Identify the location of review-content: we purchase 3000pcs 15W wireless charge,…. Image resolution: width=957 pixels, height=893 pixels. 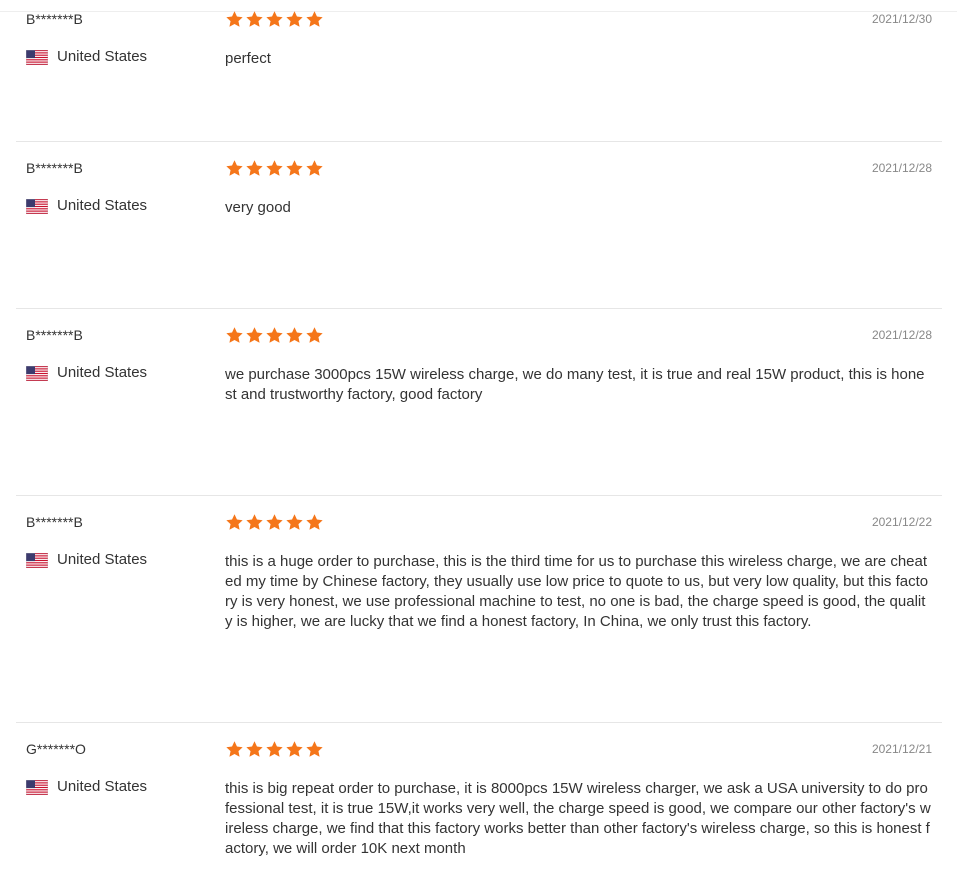
(575, 384).